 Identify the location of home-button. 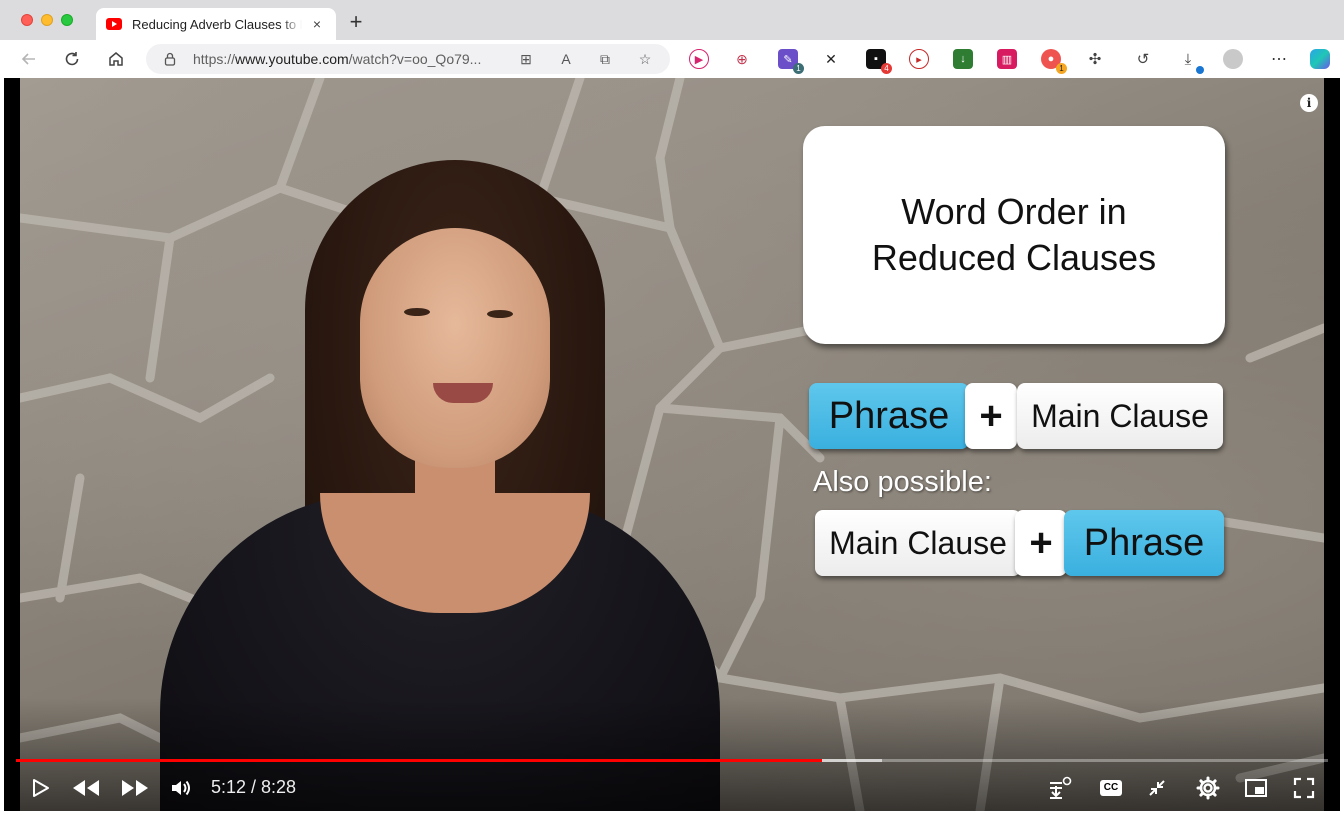
(116, 59).